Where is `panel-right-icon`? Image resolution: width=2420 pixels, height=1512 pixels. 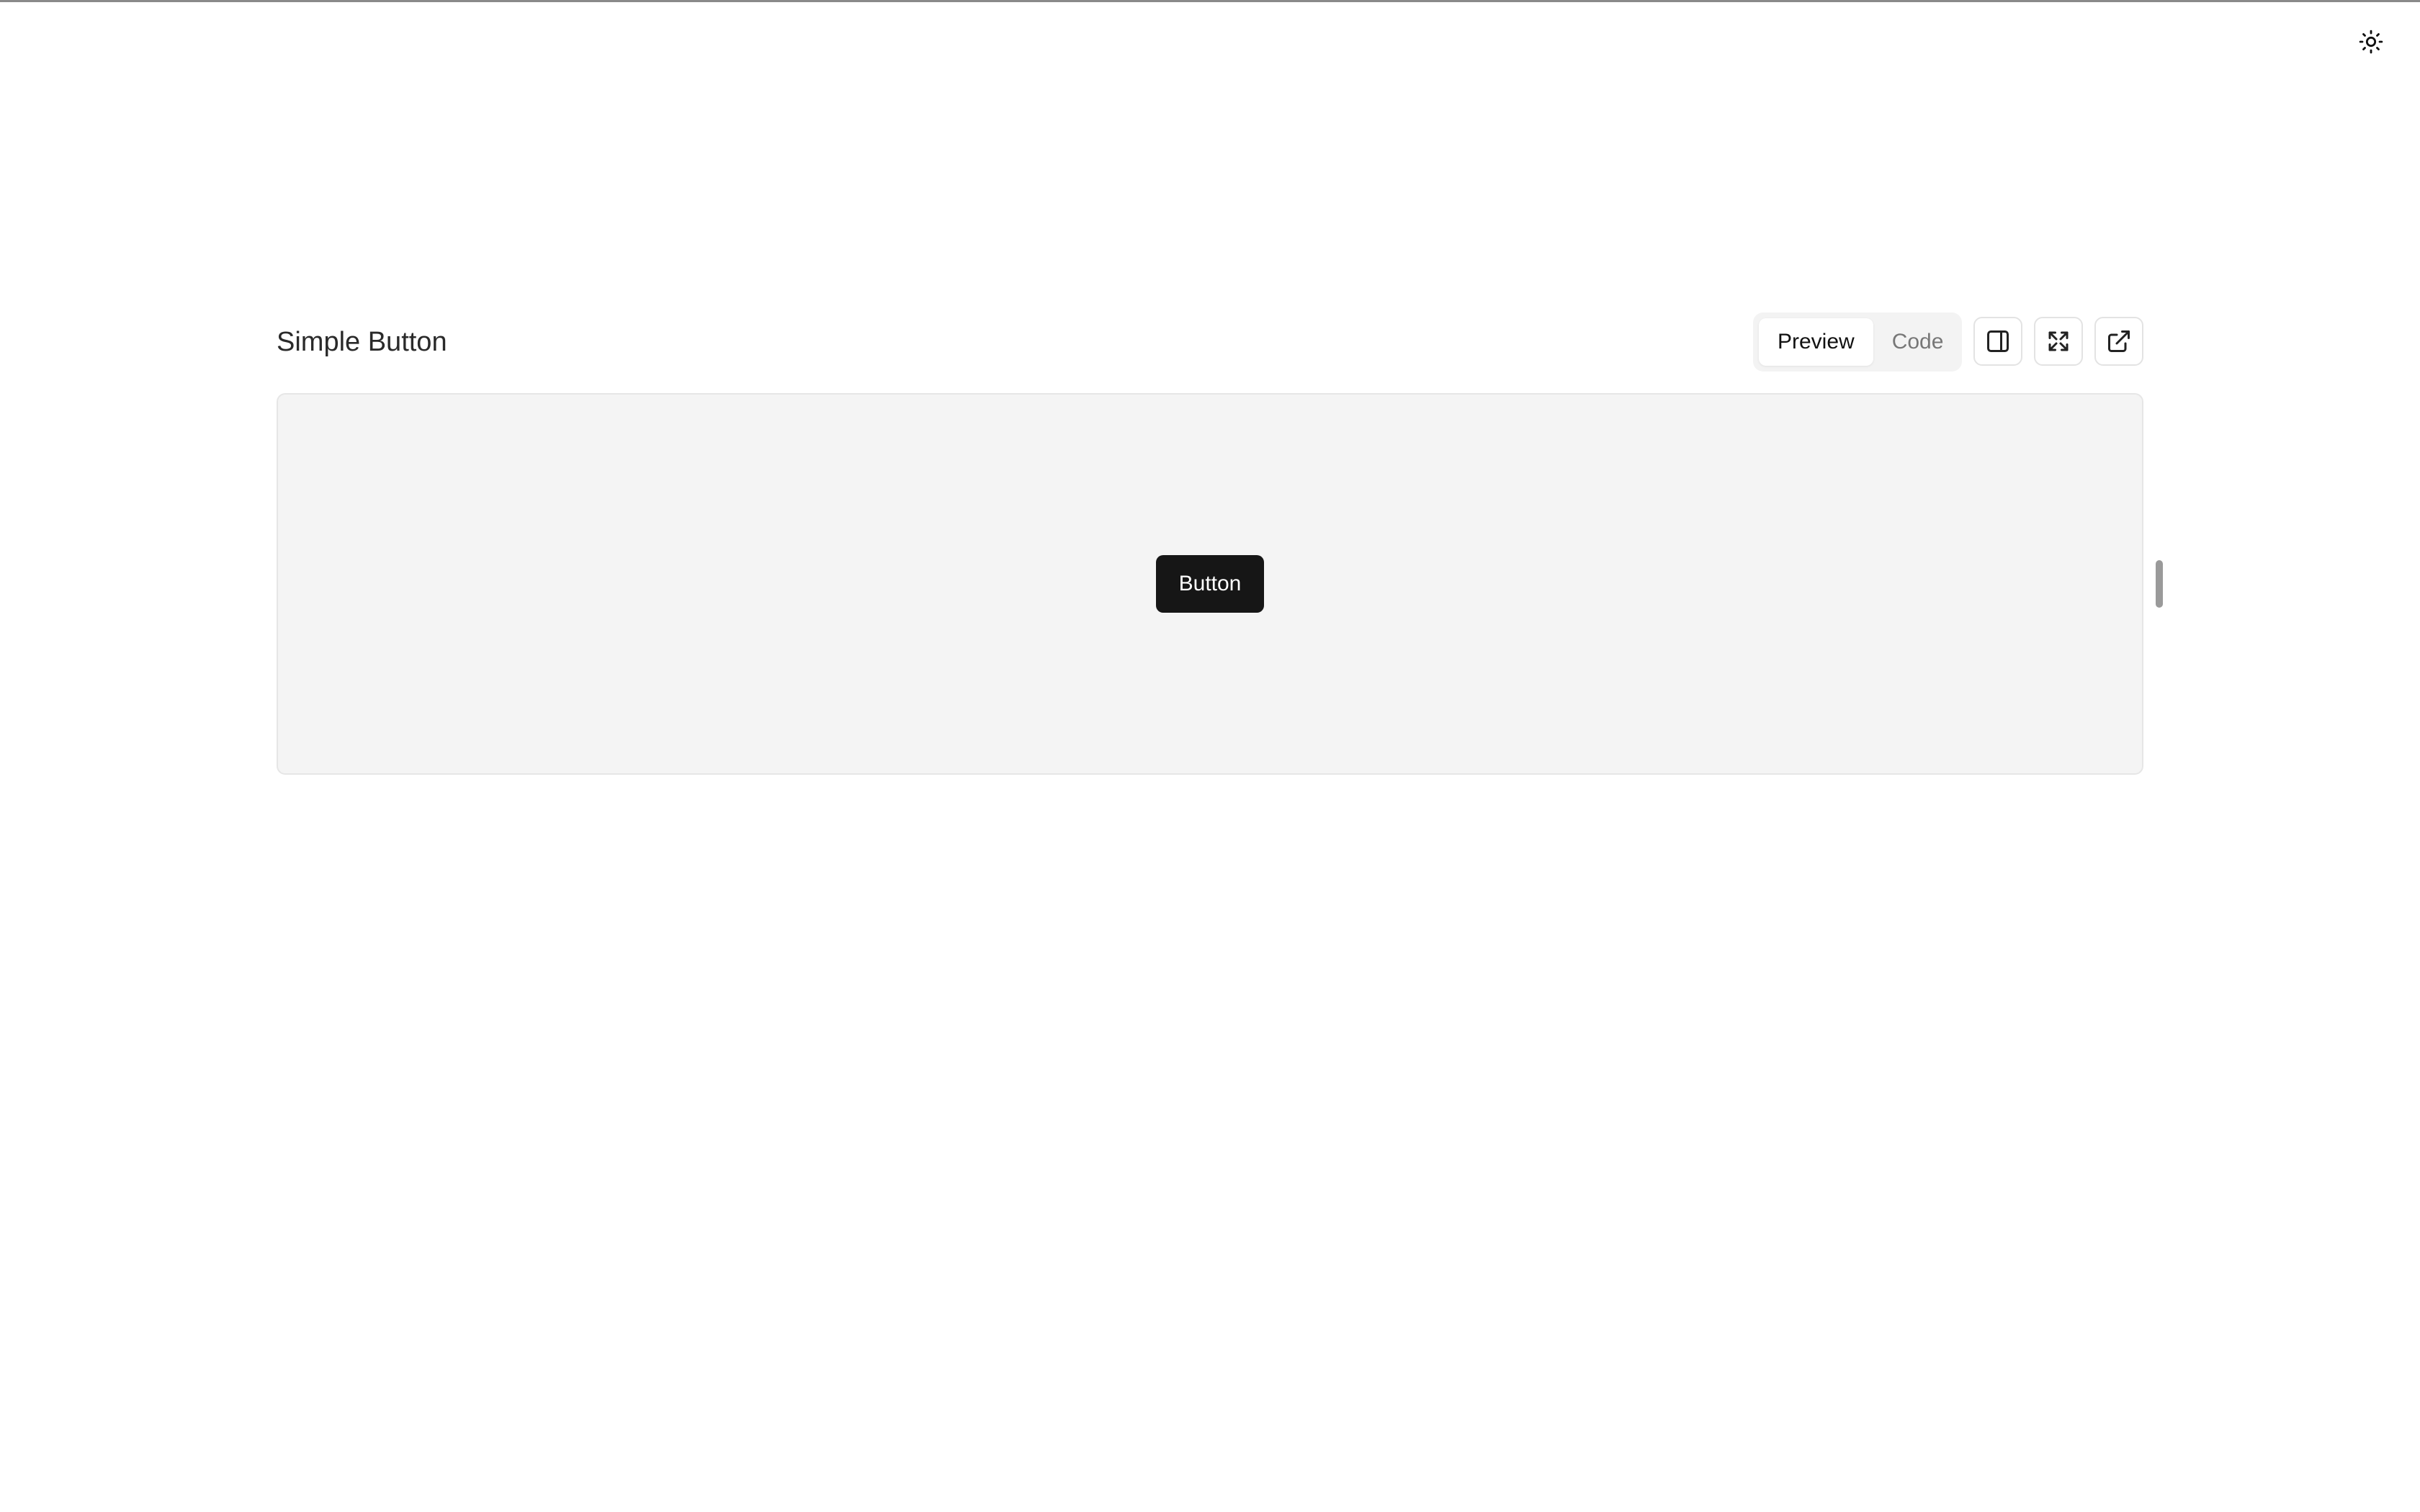
panel-right-icon is located at coordinates (1998, 341).